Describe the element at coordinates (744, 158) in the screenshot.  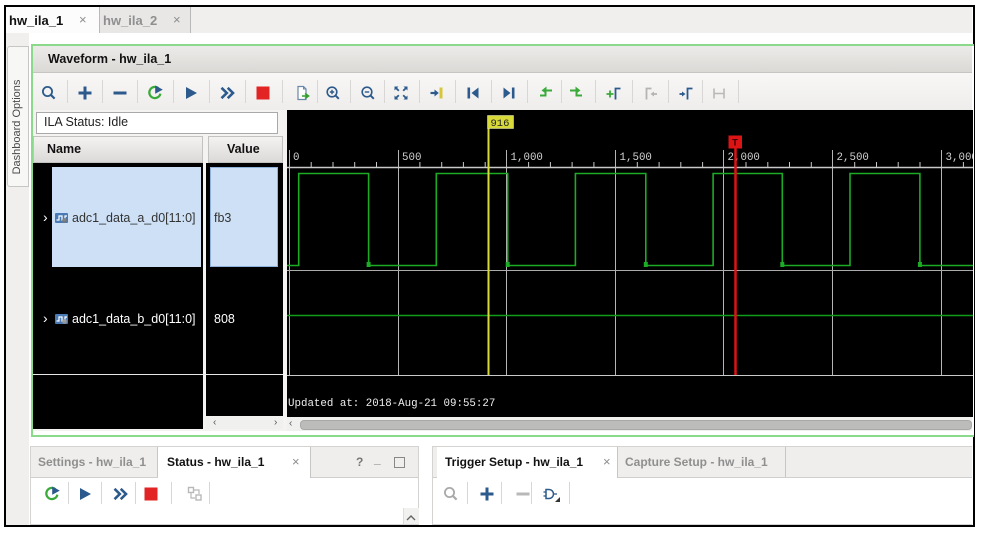
I see `svg-text: 2,000` at that location.